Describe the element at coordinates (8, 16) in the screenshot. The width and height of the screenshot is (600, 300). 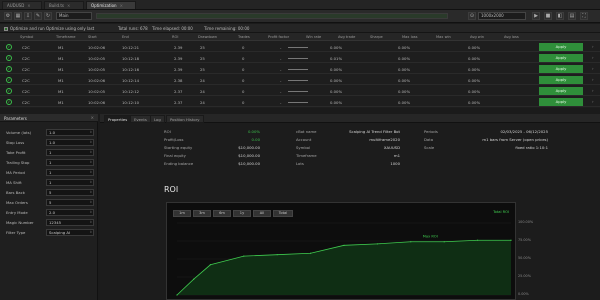
I see `settings-icon: ⚙` at that location.